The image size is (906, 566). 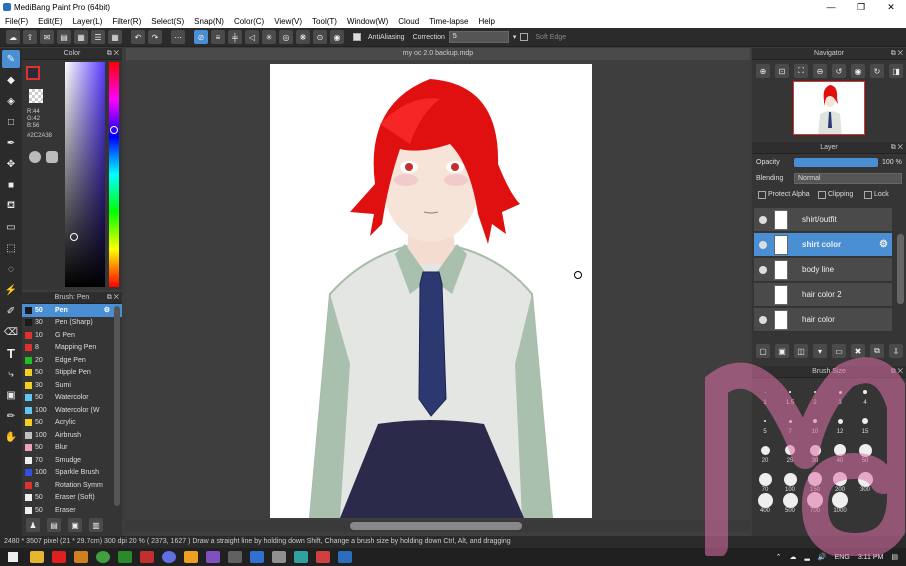 What do you see at coordinates (782, 71) in the screenshot?
I see `fit-icon: ⊡` at bounding box center [782, 71].